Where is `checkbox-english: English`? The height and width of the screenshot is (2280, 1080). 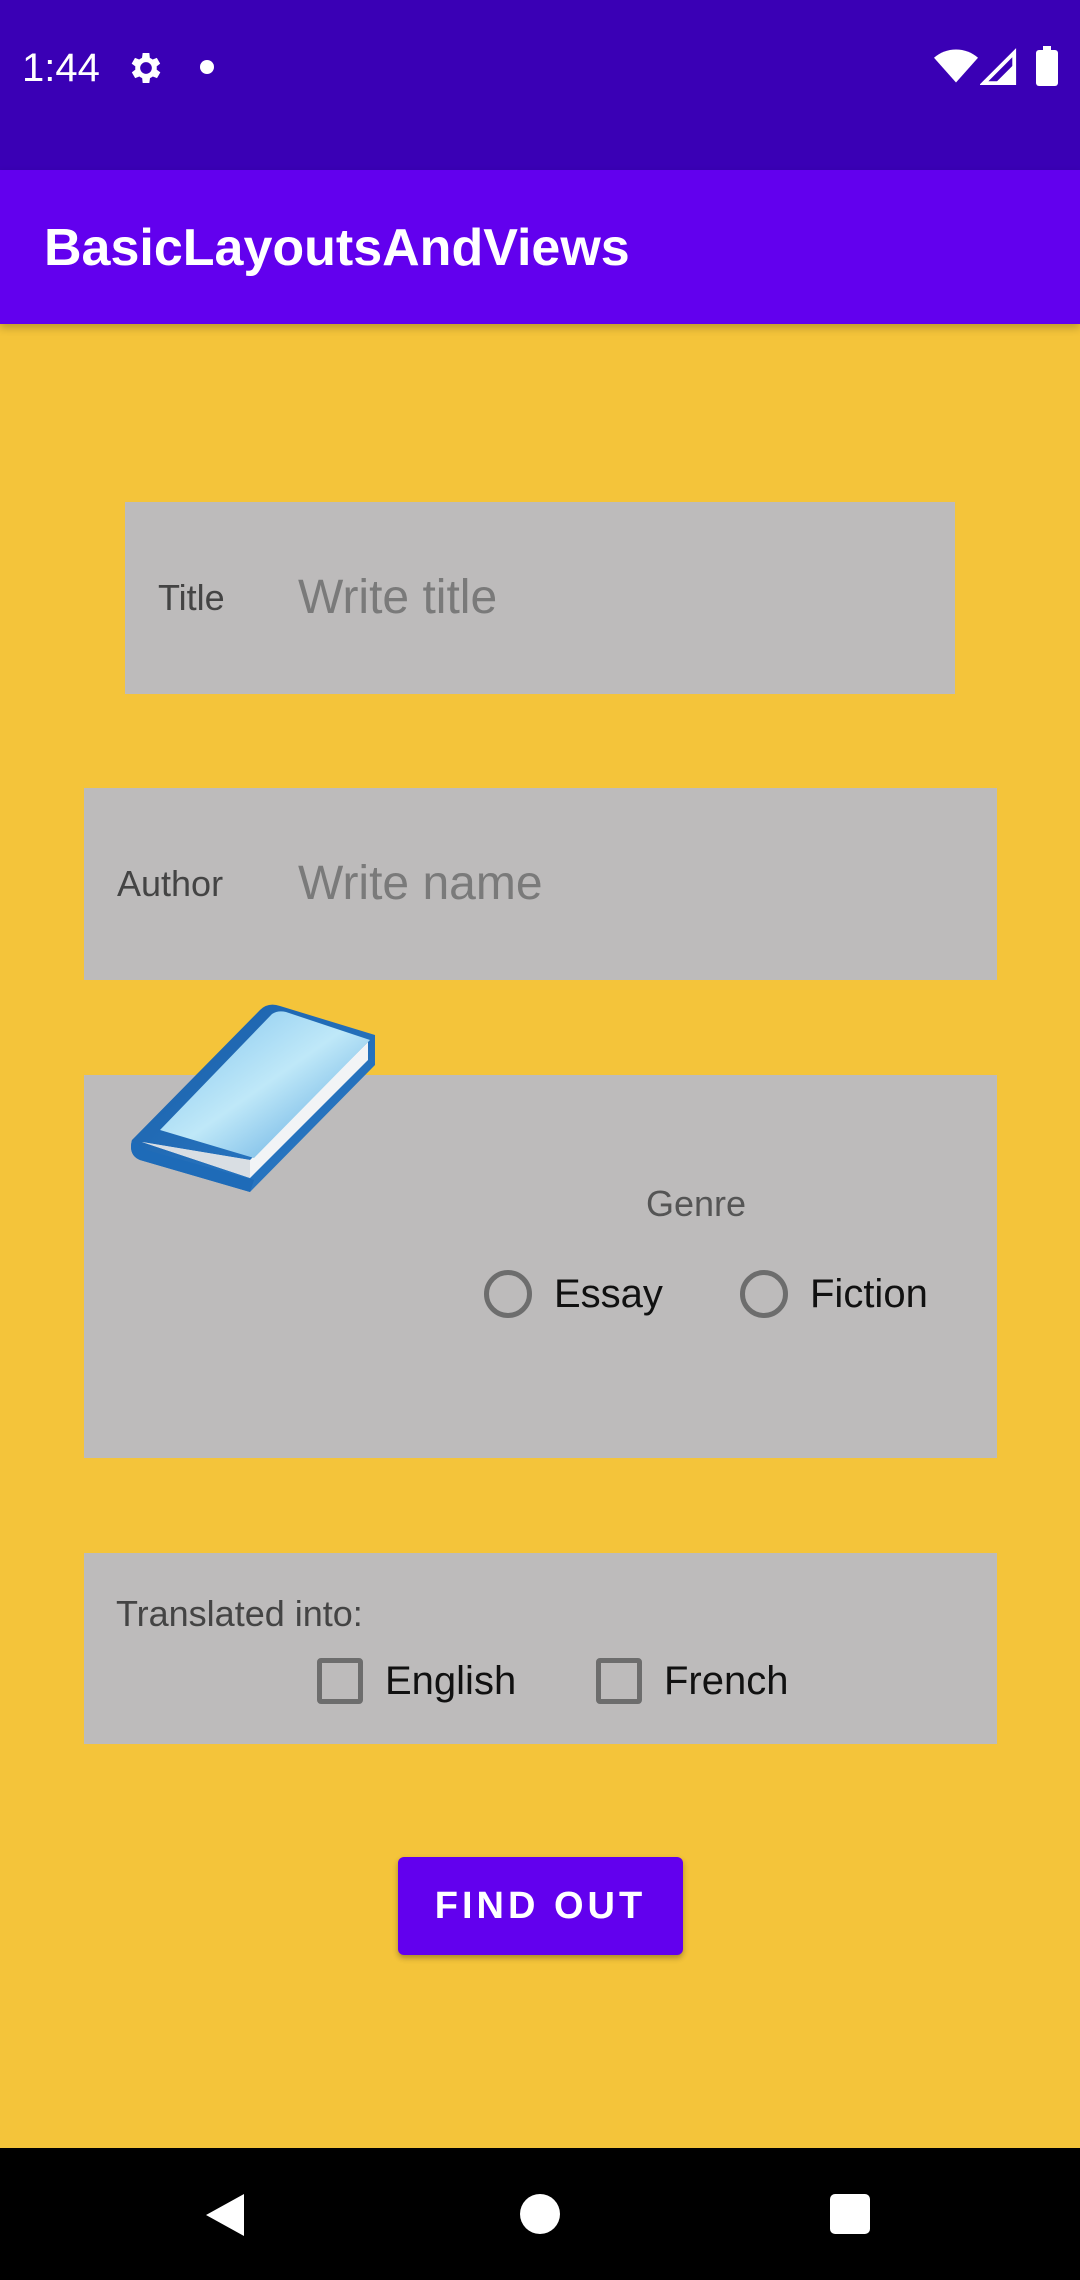 checkbox-english: English is located at coordinates (416, 1681).